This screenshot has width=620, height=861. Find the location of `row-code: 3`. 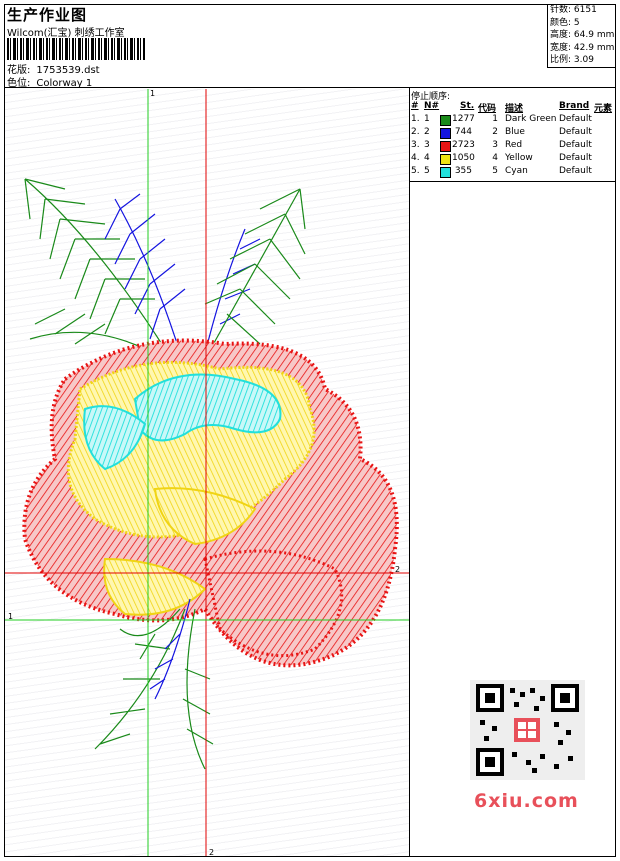

row-code: 3 is located at coordinates (495, 145).